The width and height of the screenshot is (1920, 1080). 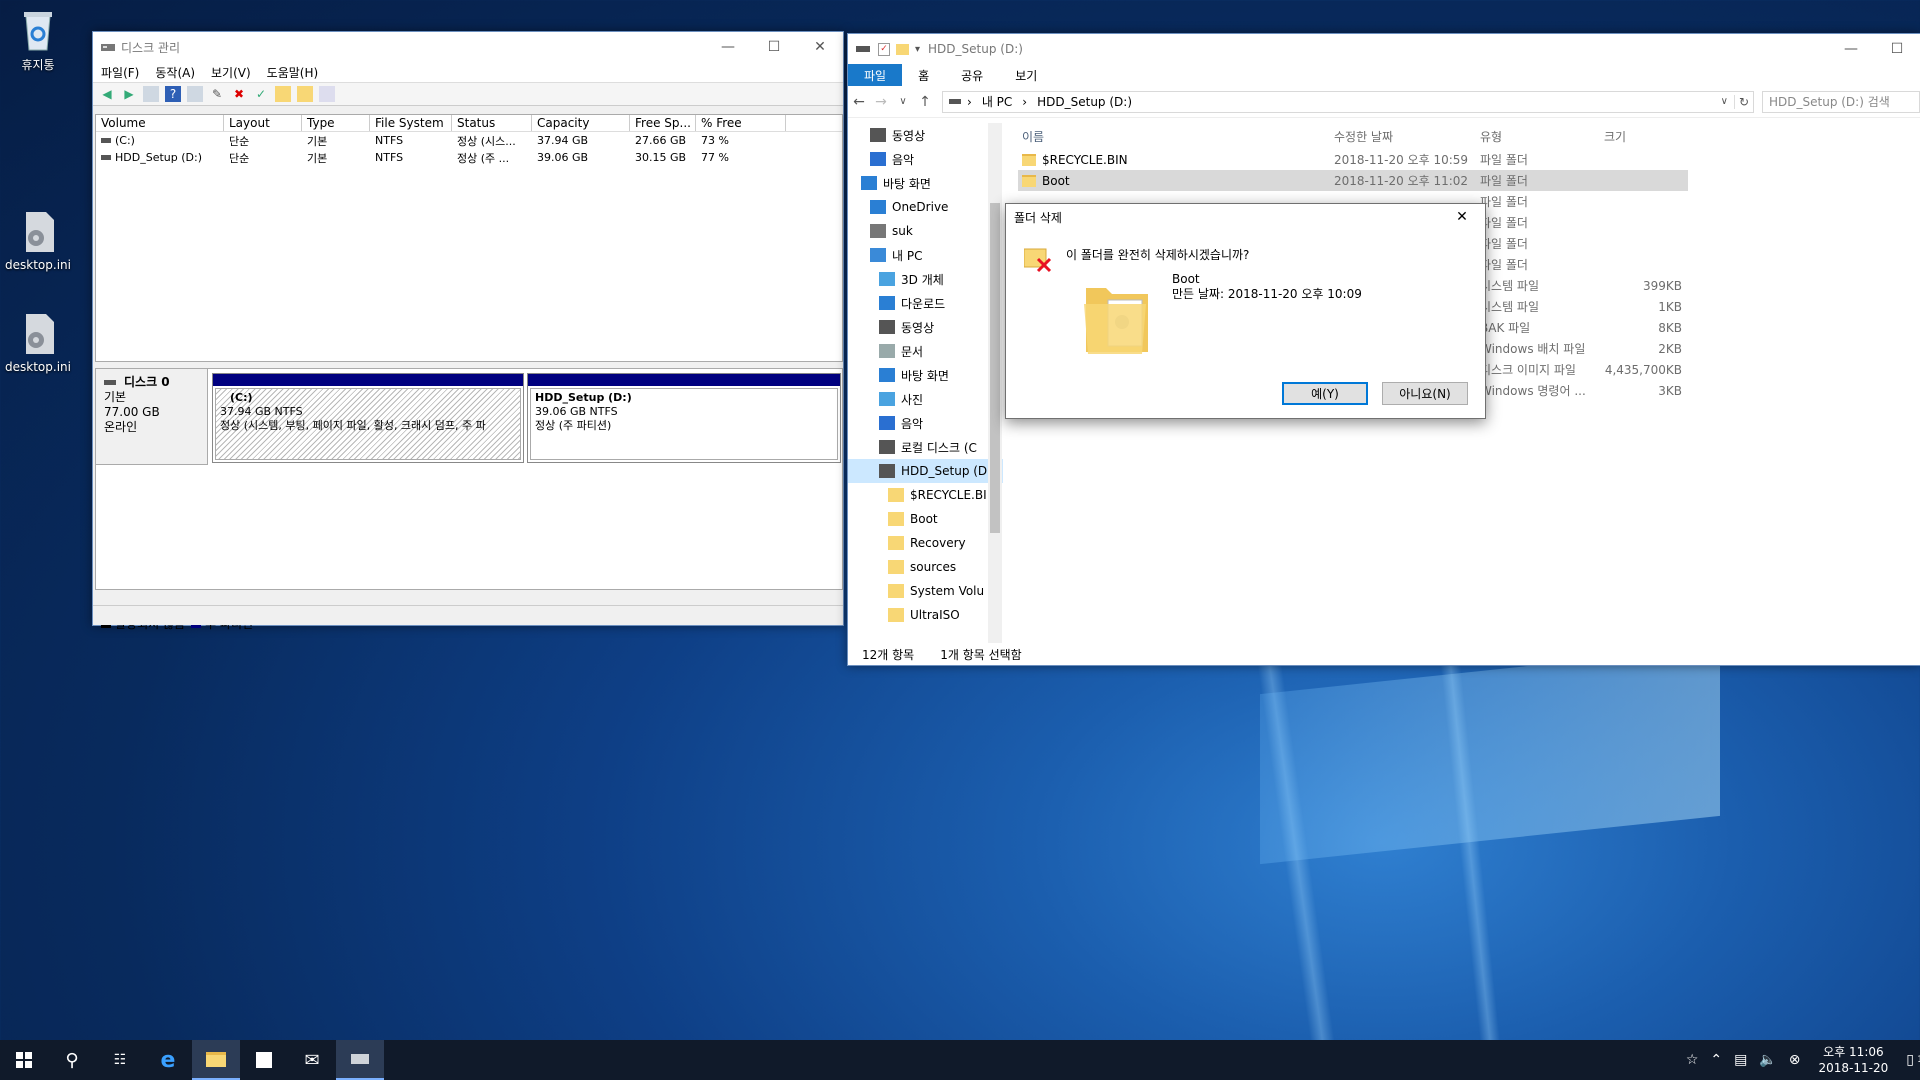 What do you see at coordinates (917, 49) in the screenshot?
I see `chevron-down-icon: ▾` at bounding box center [917, 49].